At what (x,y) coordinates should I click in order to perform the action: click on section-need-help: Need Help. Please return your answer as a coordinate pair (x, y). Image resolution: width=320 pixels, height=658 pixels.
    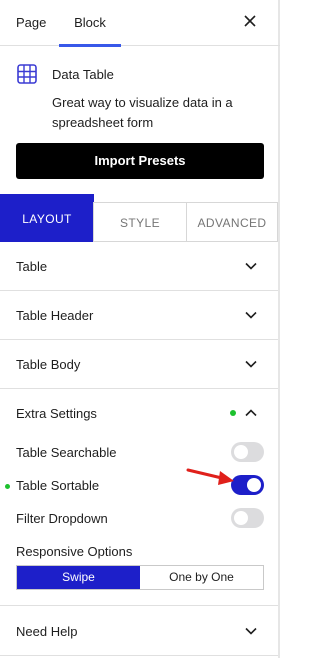
    Looking at the image, I should click on (139, 631).